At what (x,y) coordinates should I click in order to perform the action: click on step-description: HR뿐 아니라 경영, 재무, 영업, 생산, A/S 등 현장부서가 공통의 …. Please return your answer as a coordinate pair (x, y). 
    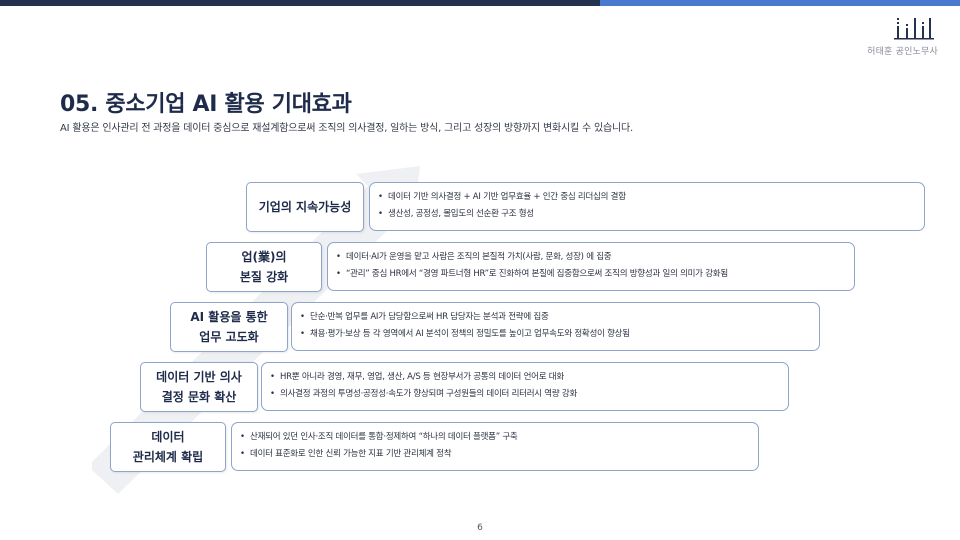
    Looking at the image, I should click on (525, 386).